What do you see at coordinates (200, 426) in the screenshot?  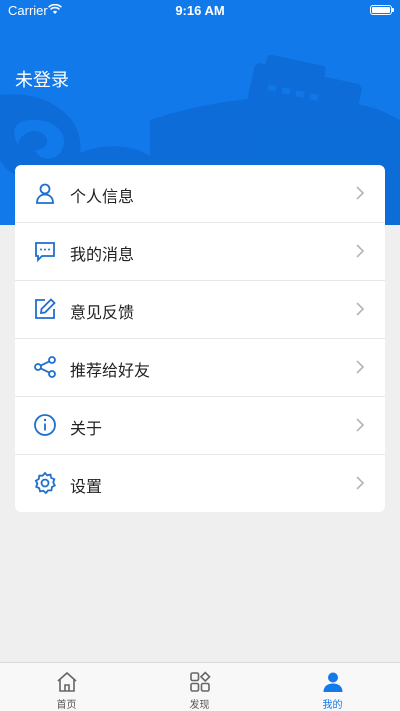 I see `menu-item-about: 关于` at bounding box center [200, 426].